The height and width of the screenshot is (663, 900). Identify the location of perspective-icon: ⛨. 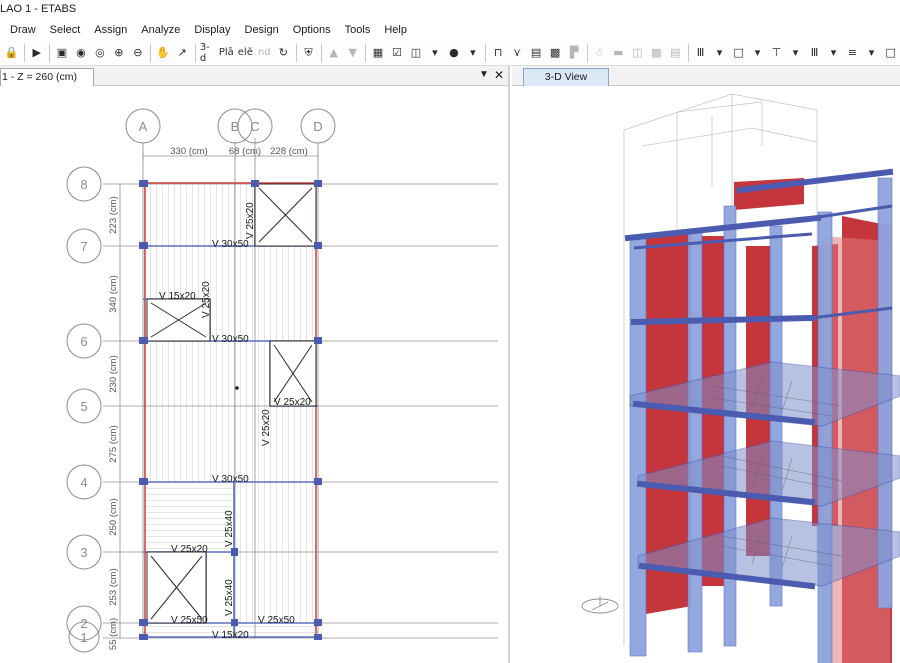
(308, 53).